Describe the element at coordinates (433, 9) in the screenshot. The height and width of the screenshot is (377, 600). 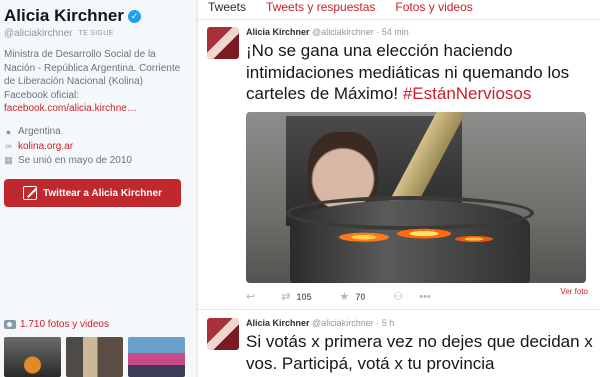
I see `tab-photos-and-videos: Fotos y videos` at that location.